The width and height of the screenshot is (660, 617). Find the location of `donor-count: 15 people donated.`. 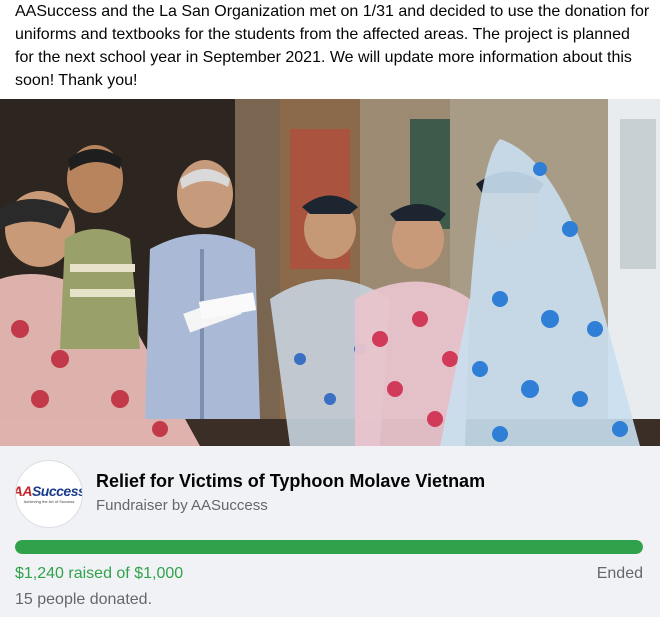

donor-count: 15 people donated. is located at coordinates (84, 599).